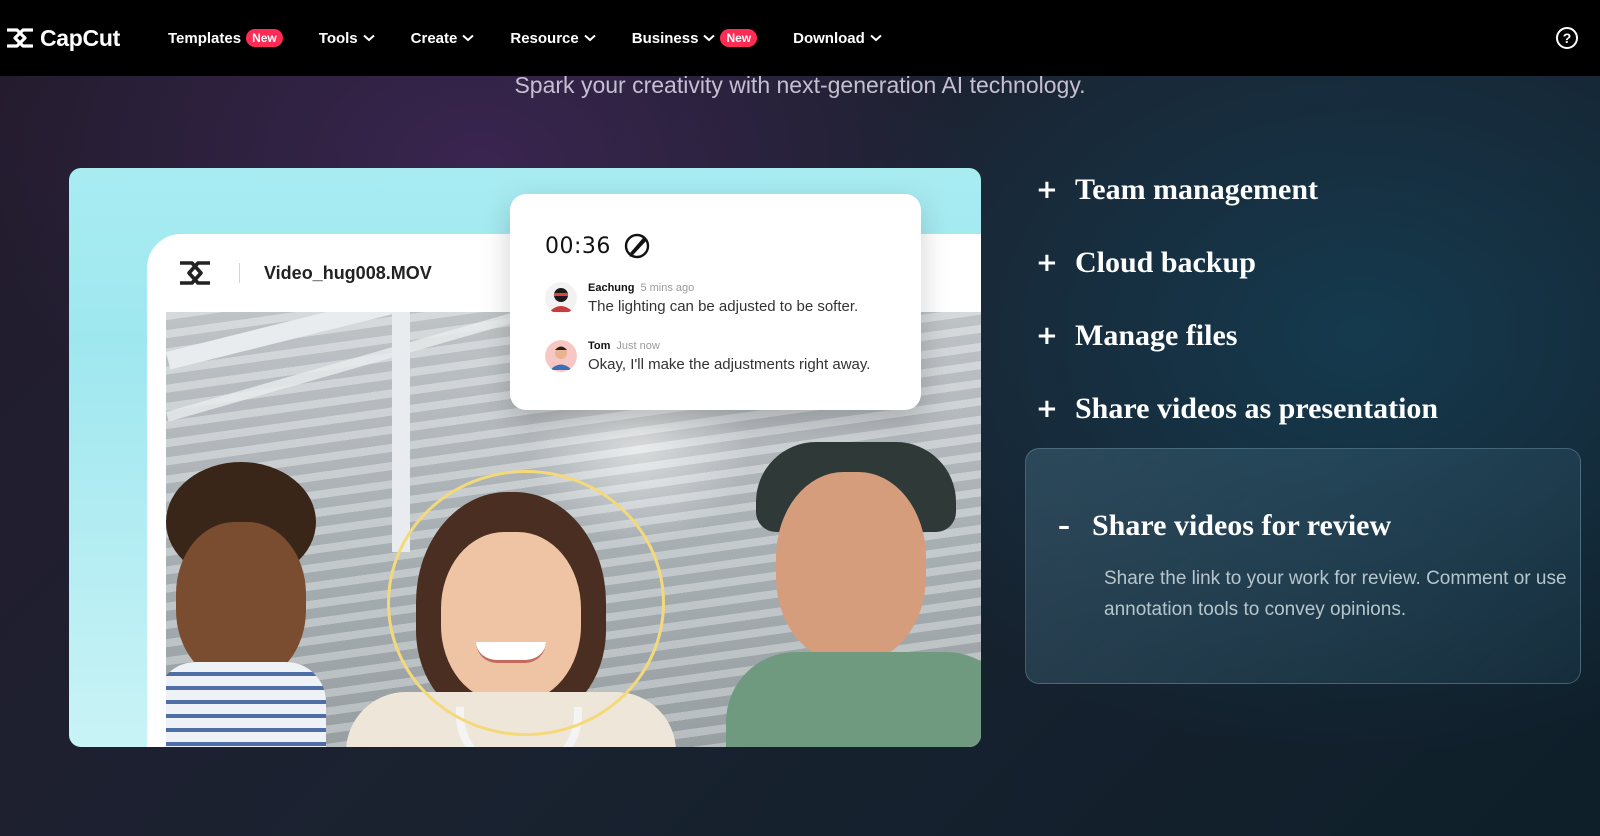 This screenshot has width=1600, height=836. I want to click on feature-share-review-header: – Share videos for review, so click(1224, 526).